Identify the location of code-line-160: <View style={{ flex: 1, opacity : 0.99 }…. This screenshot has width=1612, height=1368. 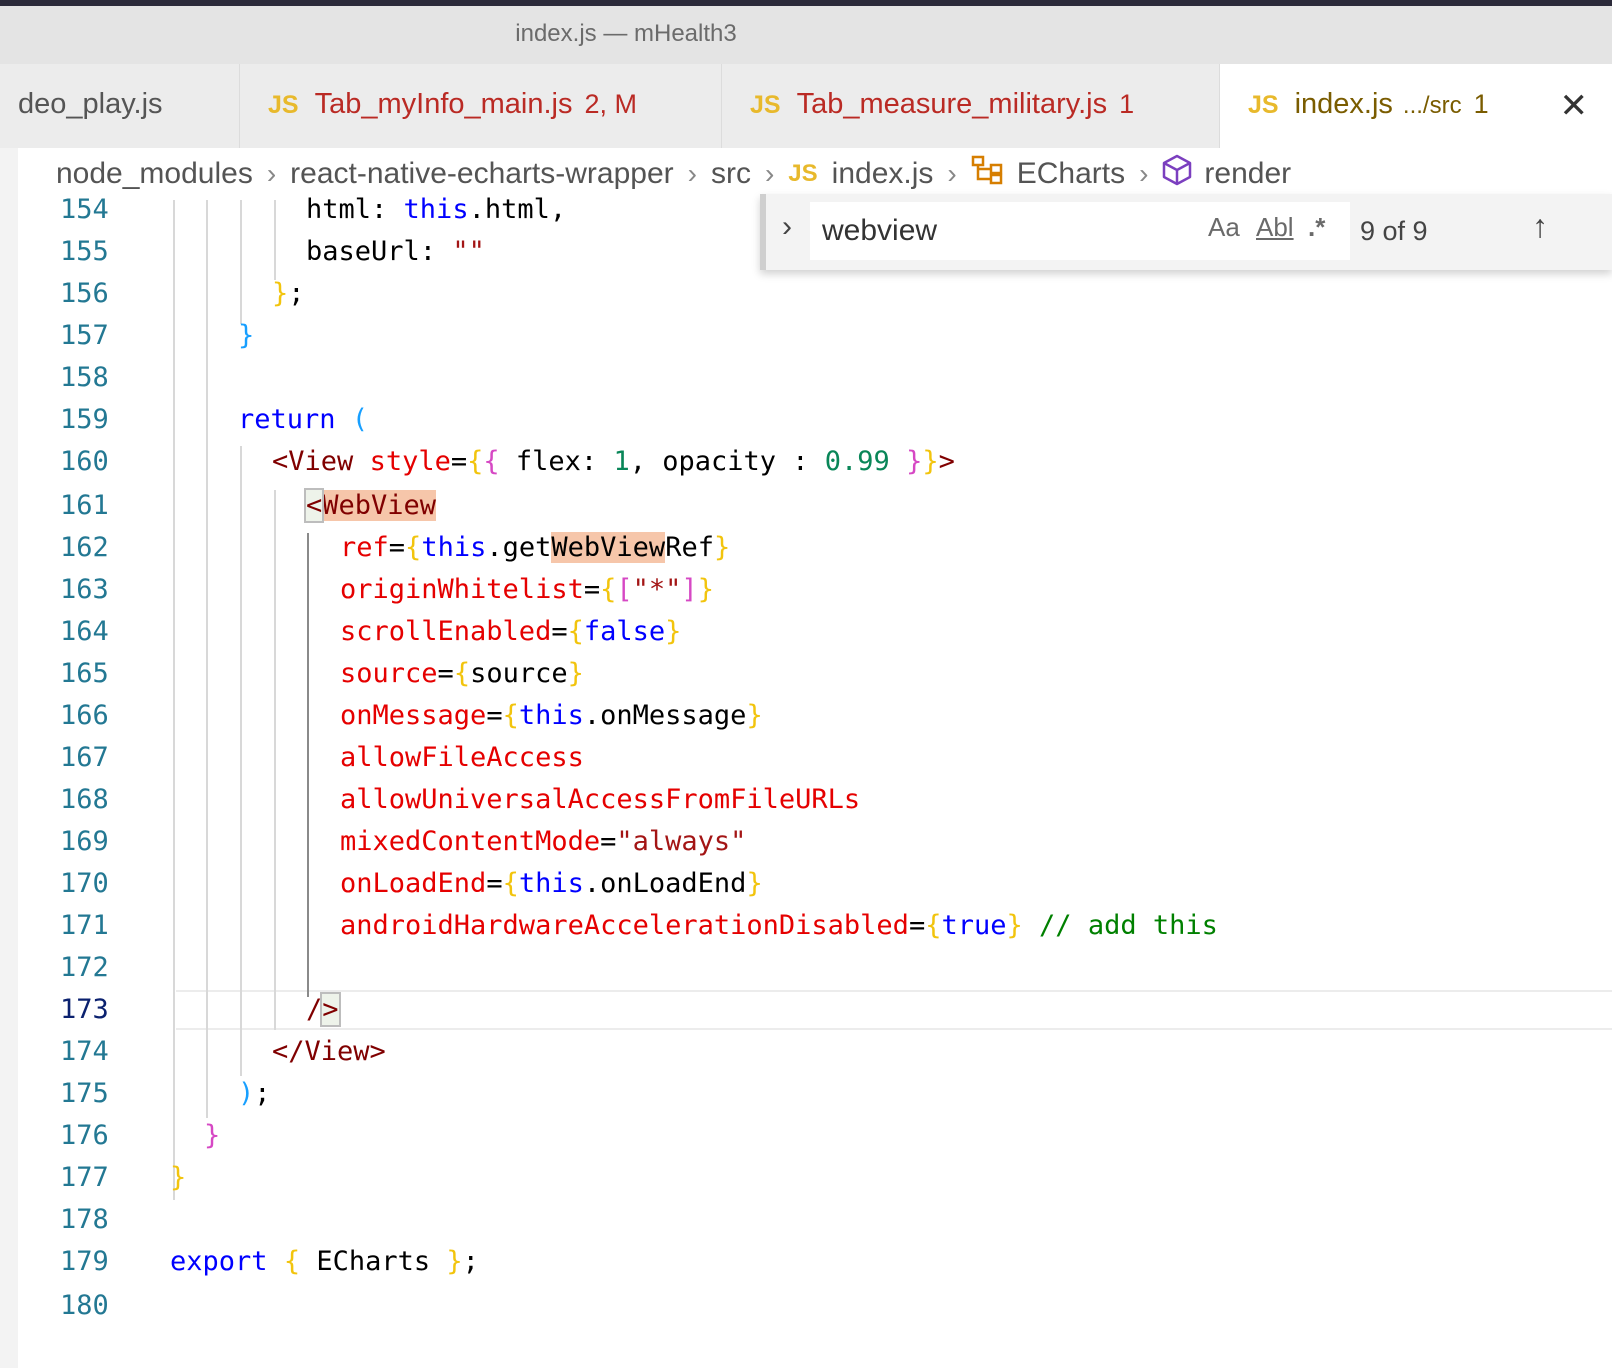
(613, 461).